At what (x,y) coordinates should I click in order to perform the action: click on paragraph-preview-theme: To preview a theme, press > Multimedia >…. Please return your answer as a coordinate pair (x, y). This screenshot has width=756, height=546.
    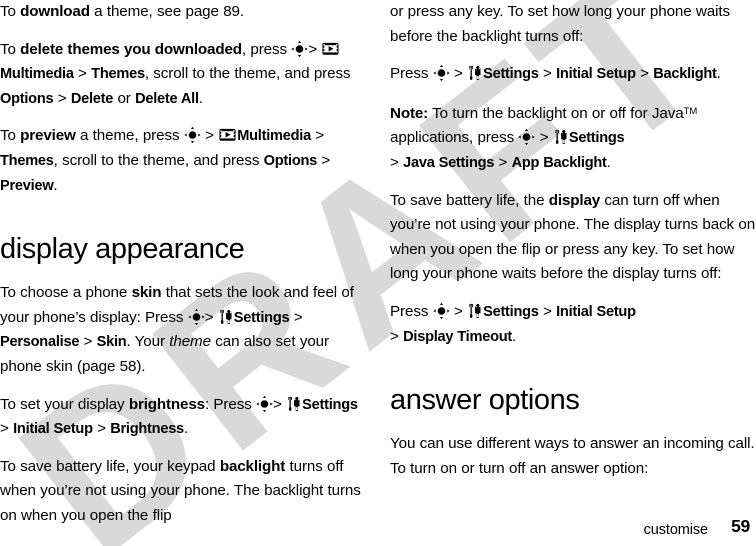
    Looking at the image, I should click on (183, 161).